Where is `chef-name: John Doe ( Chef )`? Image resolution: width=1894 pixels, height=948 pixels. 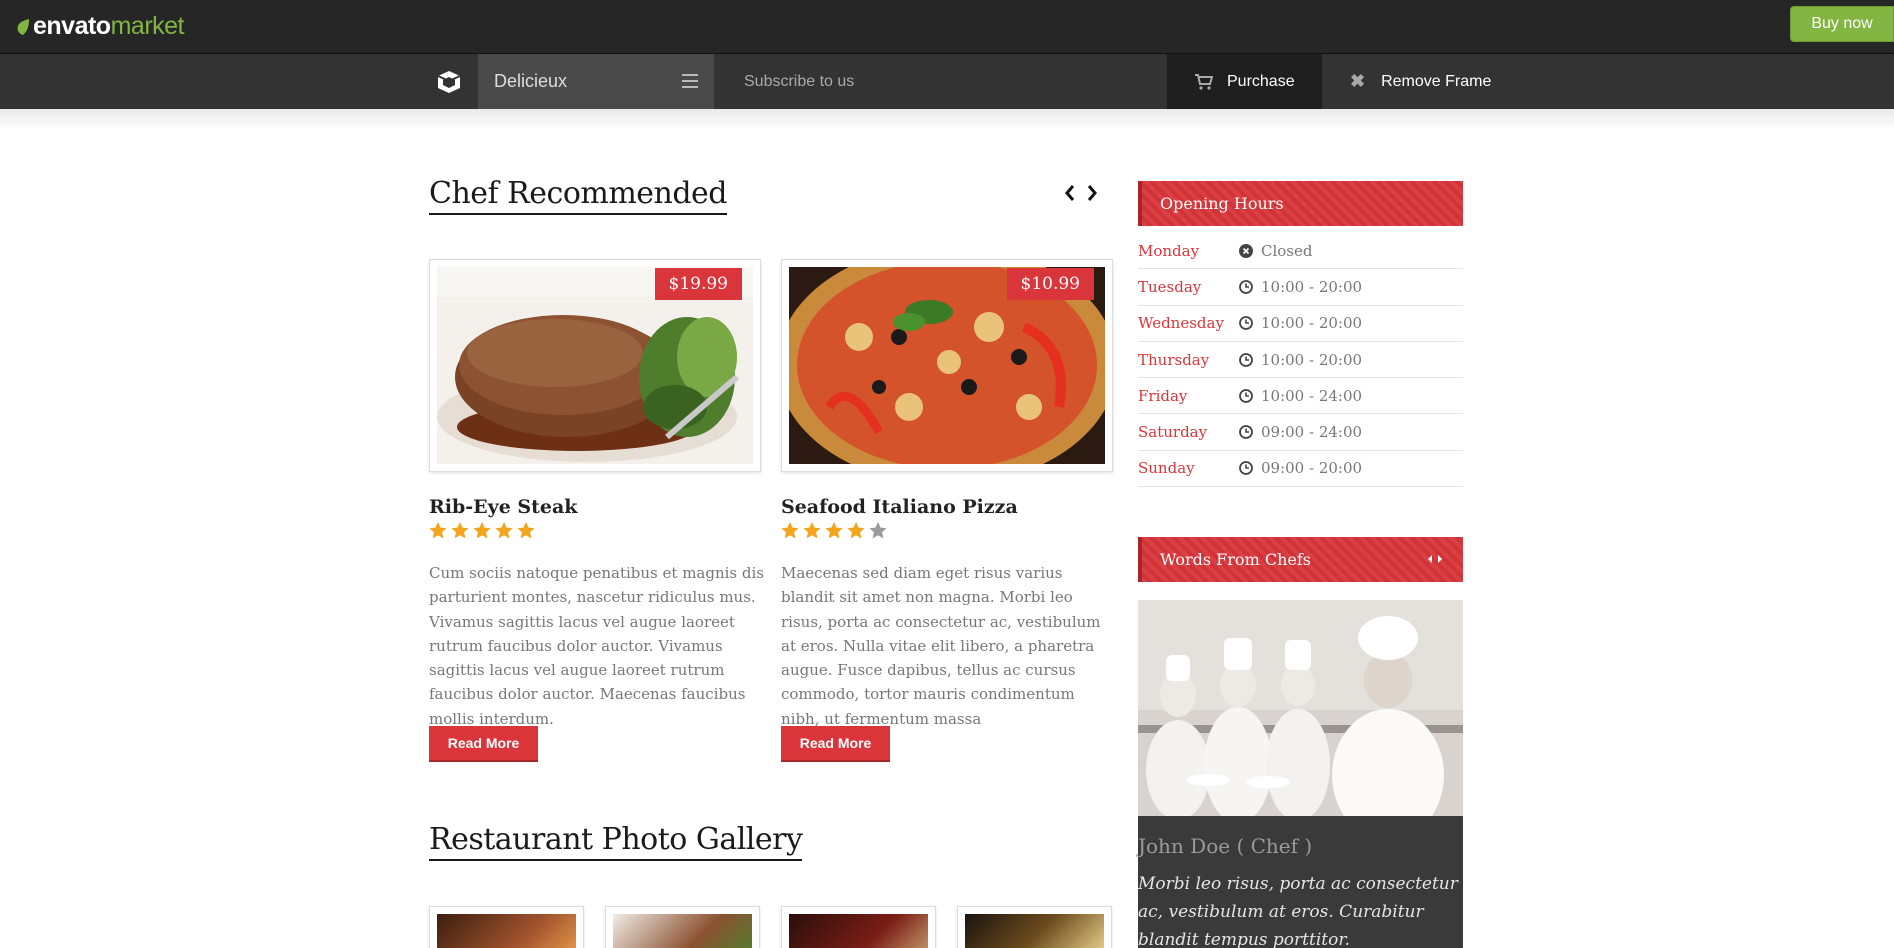 chef-name: John Doe ( Chef ) is located at coordinates (1225, 846).